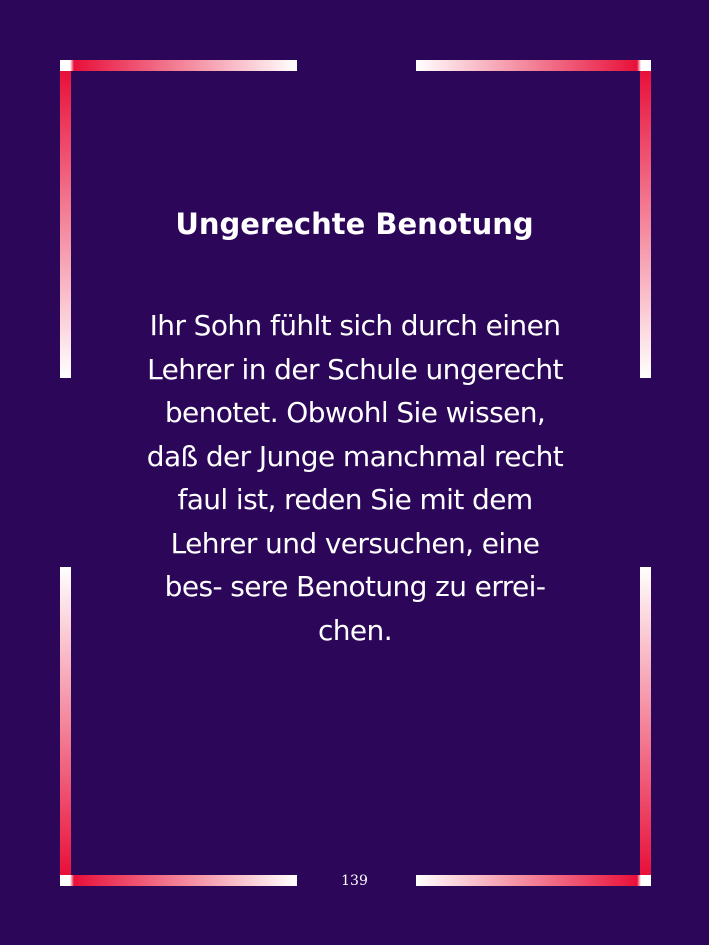 This screenshot has height=945, width=709. What do you see at coordinates (355, 586) in the screenshot?
I see `body-line: bes- sere Benotung zu errei-` at bounding box center [355, 586].